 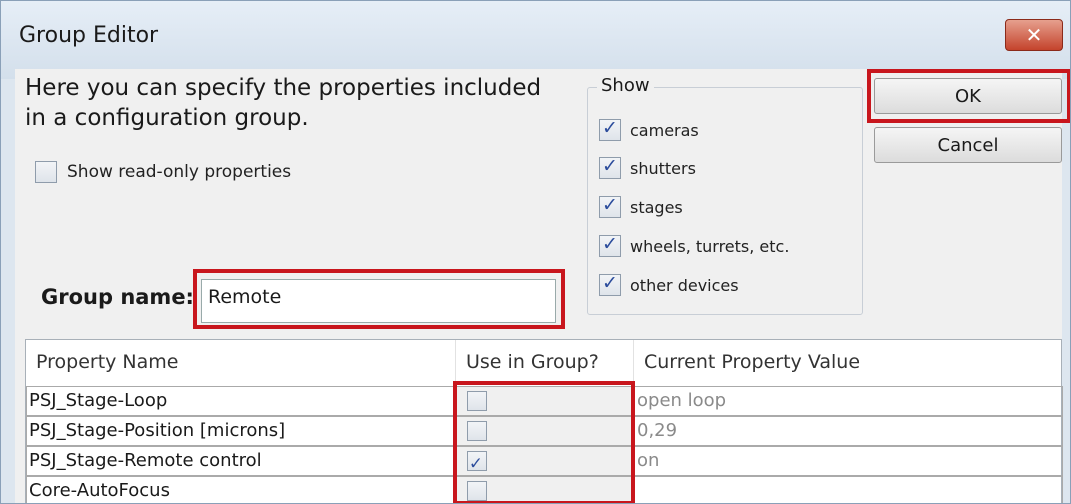 I want to click on table-row: Core-AutoFocus, so click(x=544, y=489).